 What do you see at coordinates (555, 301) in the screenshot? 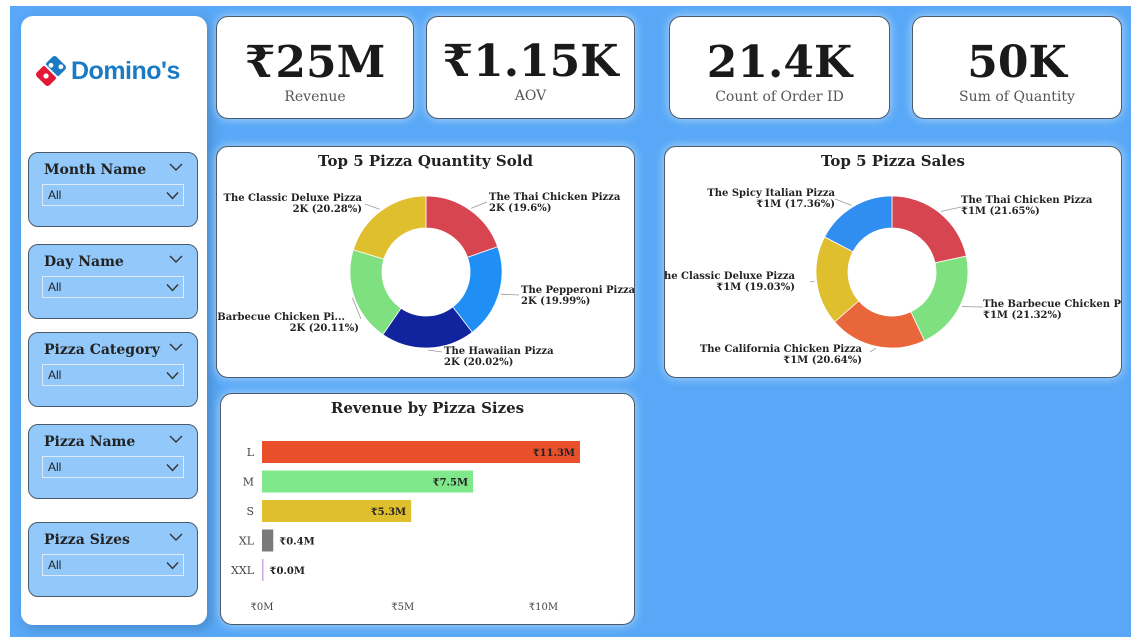
I see `slice-value-label: 2K (19.99%)` at bounding box center [555, 301].